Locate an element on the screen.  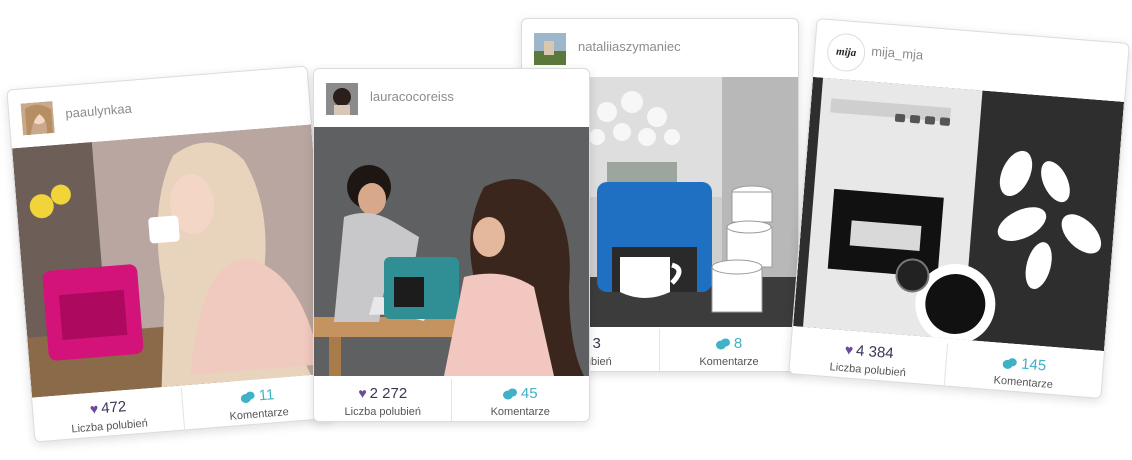
likes-stat: ♥ 2 272 Liczba polubień is located at coordinates (383, 400).